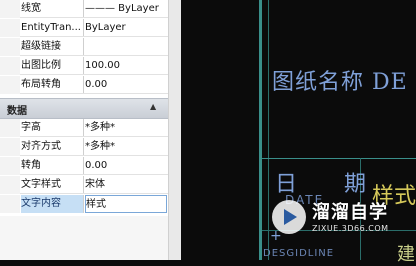 The height and width of the screenshot is (266, 416). What do you see at coordinates (350, 228) in the screenshot?
I see `watermark-url: ZIXUE.3D66.COM` at bounding box center [350, 228].